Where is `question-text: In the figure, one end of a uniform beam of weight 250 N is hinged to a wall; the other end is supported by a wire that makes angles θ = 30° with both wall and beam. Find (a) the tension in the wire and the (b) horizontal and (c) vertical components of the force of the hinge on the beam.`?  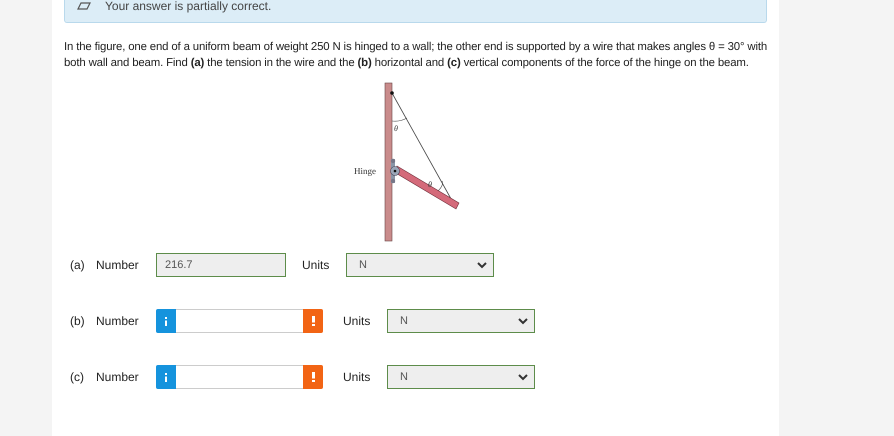 question-text: In the figure, one end of a uniform beam of weight 250 N is hinged to a wall; the other end is supported by a wire that makes angles θ = 30° with both wall and beam. Find (a) the tension in the wire and the (b) horizontal and (c) vertical components of the force of the hinge on the beam. is located at coordinates (416, 55).